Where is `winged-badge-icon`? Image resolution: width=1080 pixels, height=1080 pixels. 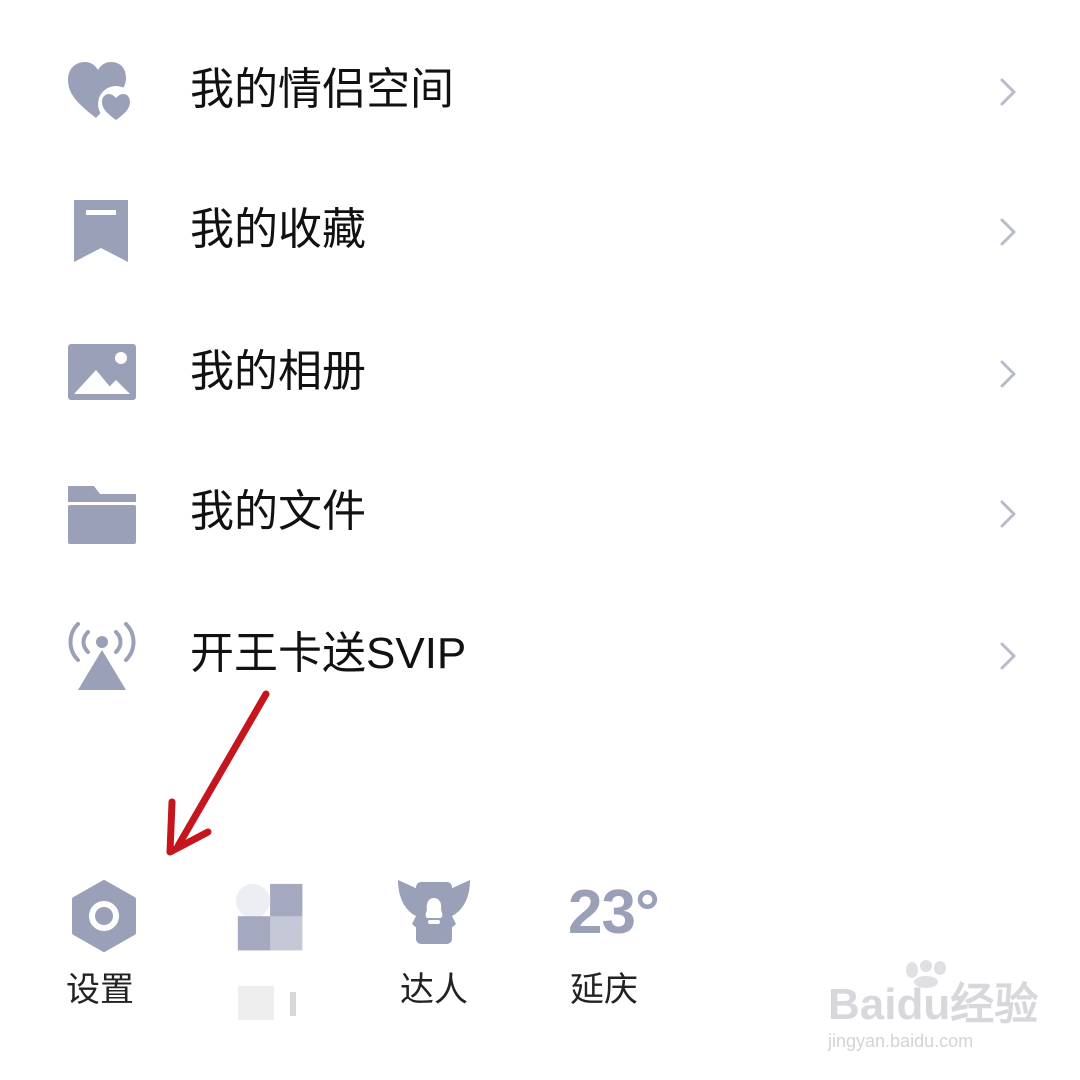
winged-badge-icon is located at coordinates (434, 912).